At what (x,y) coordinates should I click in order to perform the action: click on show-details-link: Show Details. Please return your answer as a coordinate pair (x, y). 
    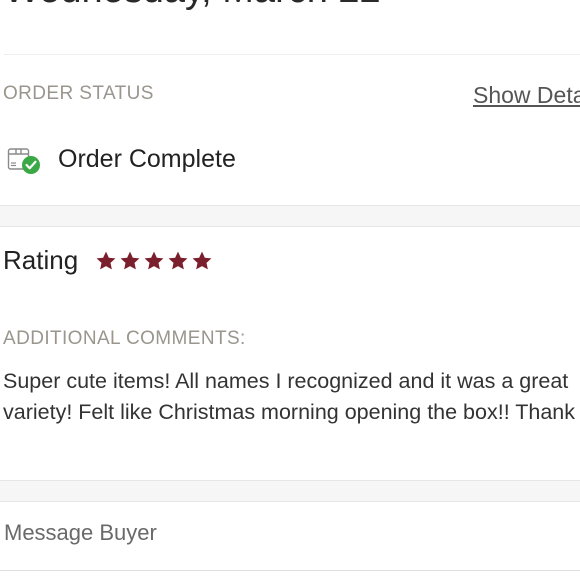
    Looking at the image, I should click on (526, 95).